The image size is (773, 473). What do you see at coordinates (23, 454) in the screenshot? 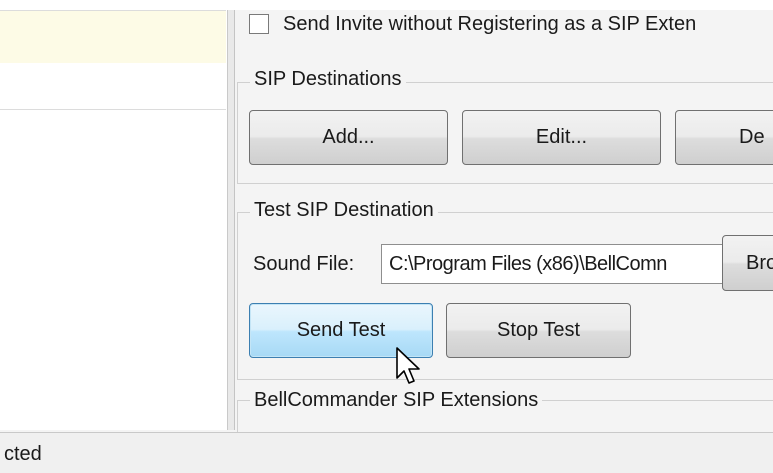
I see `status-text: cted` at bounding box center [23, 454].